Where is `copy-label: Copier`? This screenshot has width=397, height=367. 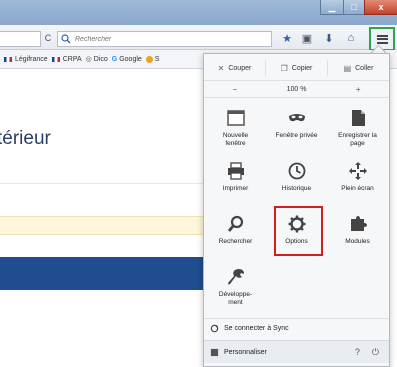 copy-label: Copier is located at coordinates (302, 68).